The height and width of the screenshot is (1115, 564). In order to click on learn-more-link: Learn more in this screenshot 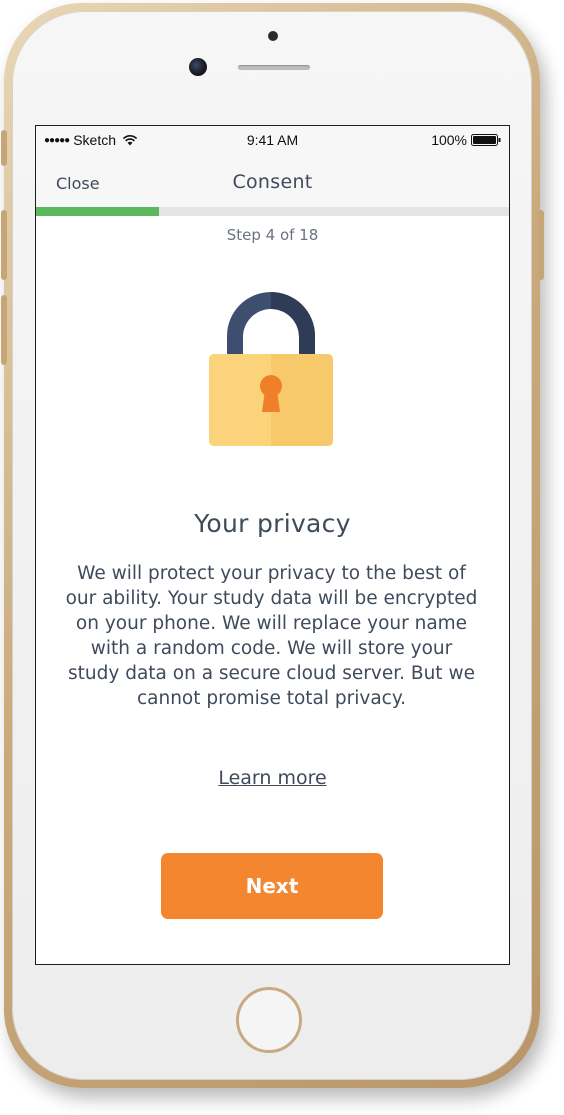, I will do `click(272, 778)`.